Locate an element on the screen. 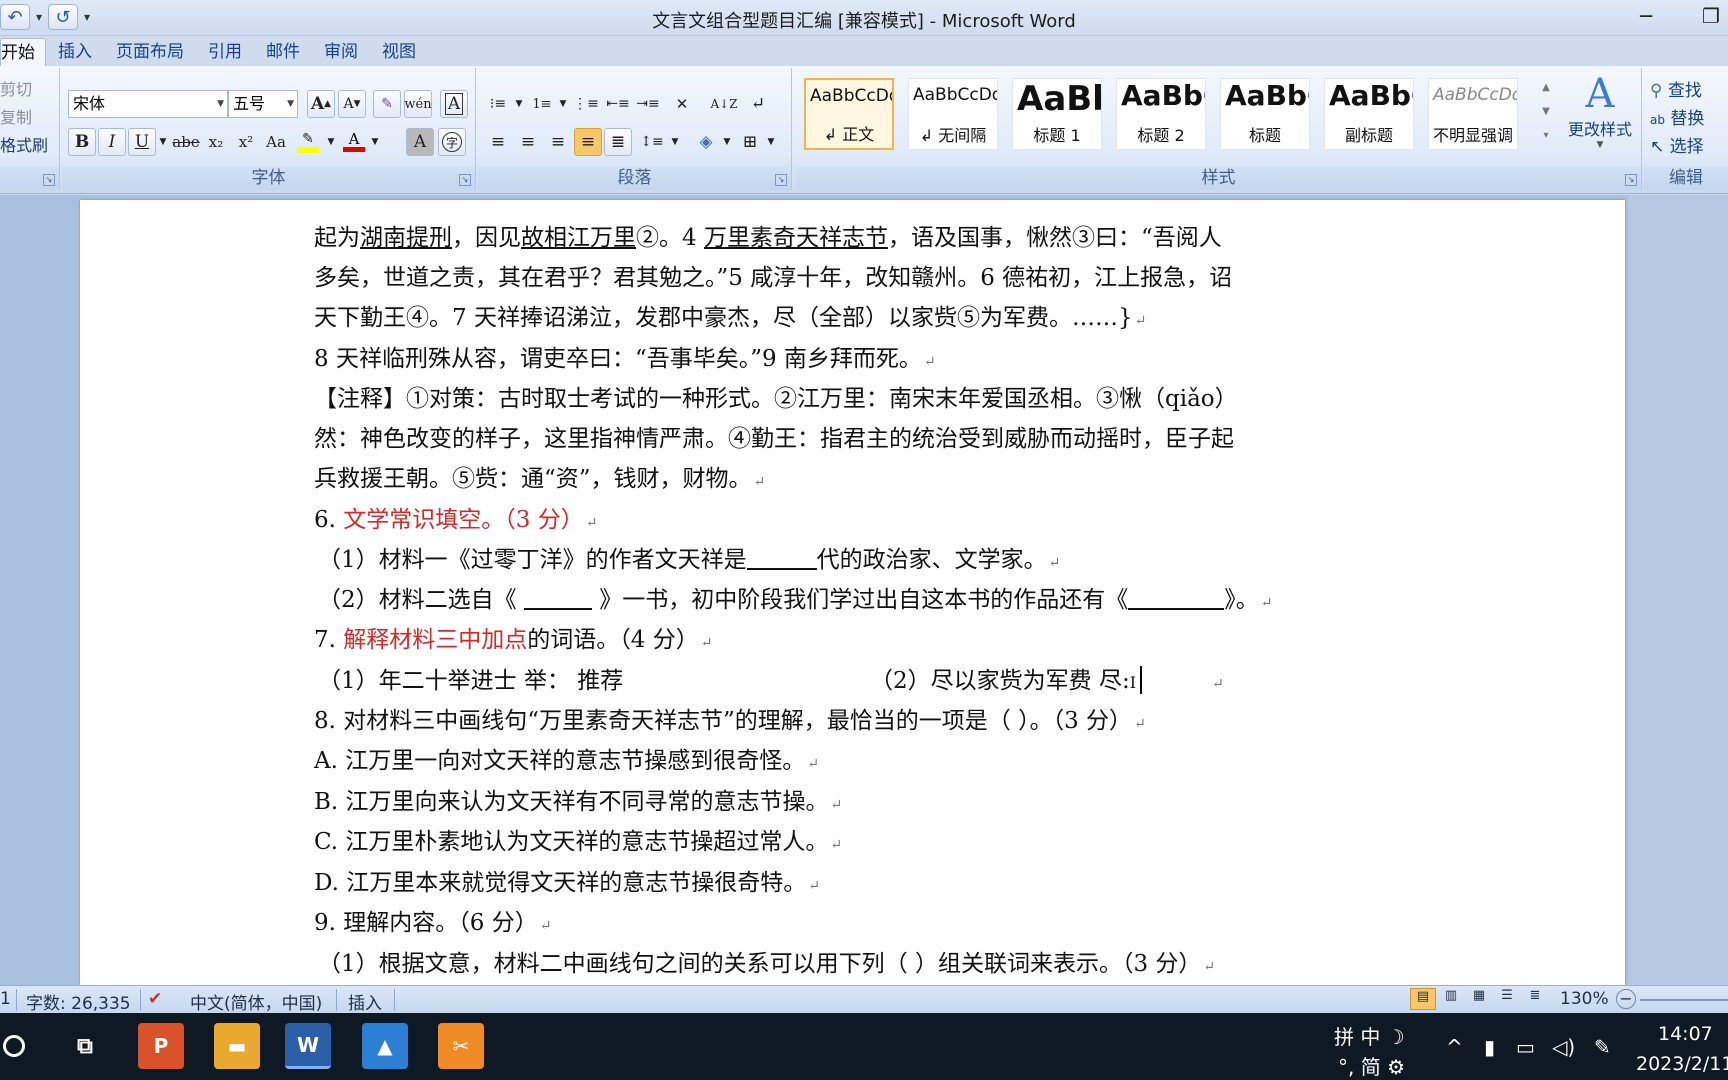 This screenshot has width=1728, height=1080. styles-launcher-icon: ↘ is located at coordinates (1631, 180).